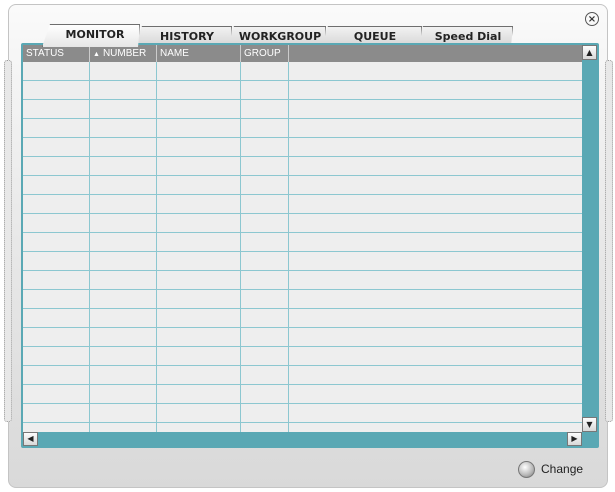  Describe the element at coordinates (45, 53) in the screenshot. I see `column-label: STATUS` at that location.